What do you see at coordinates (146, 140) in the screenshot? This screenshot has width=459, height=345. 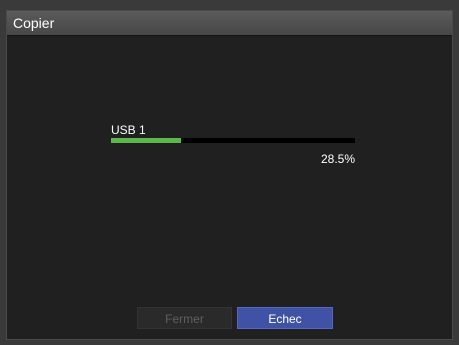 I see `copy-progress-fill` at bounding box center [146, 140].